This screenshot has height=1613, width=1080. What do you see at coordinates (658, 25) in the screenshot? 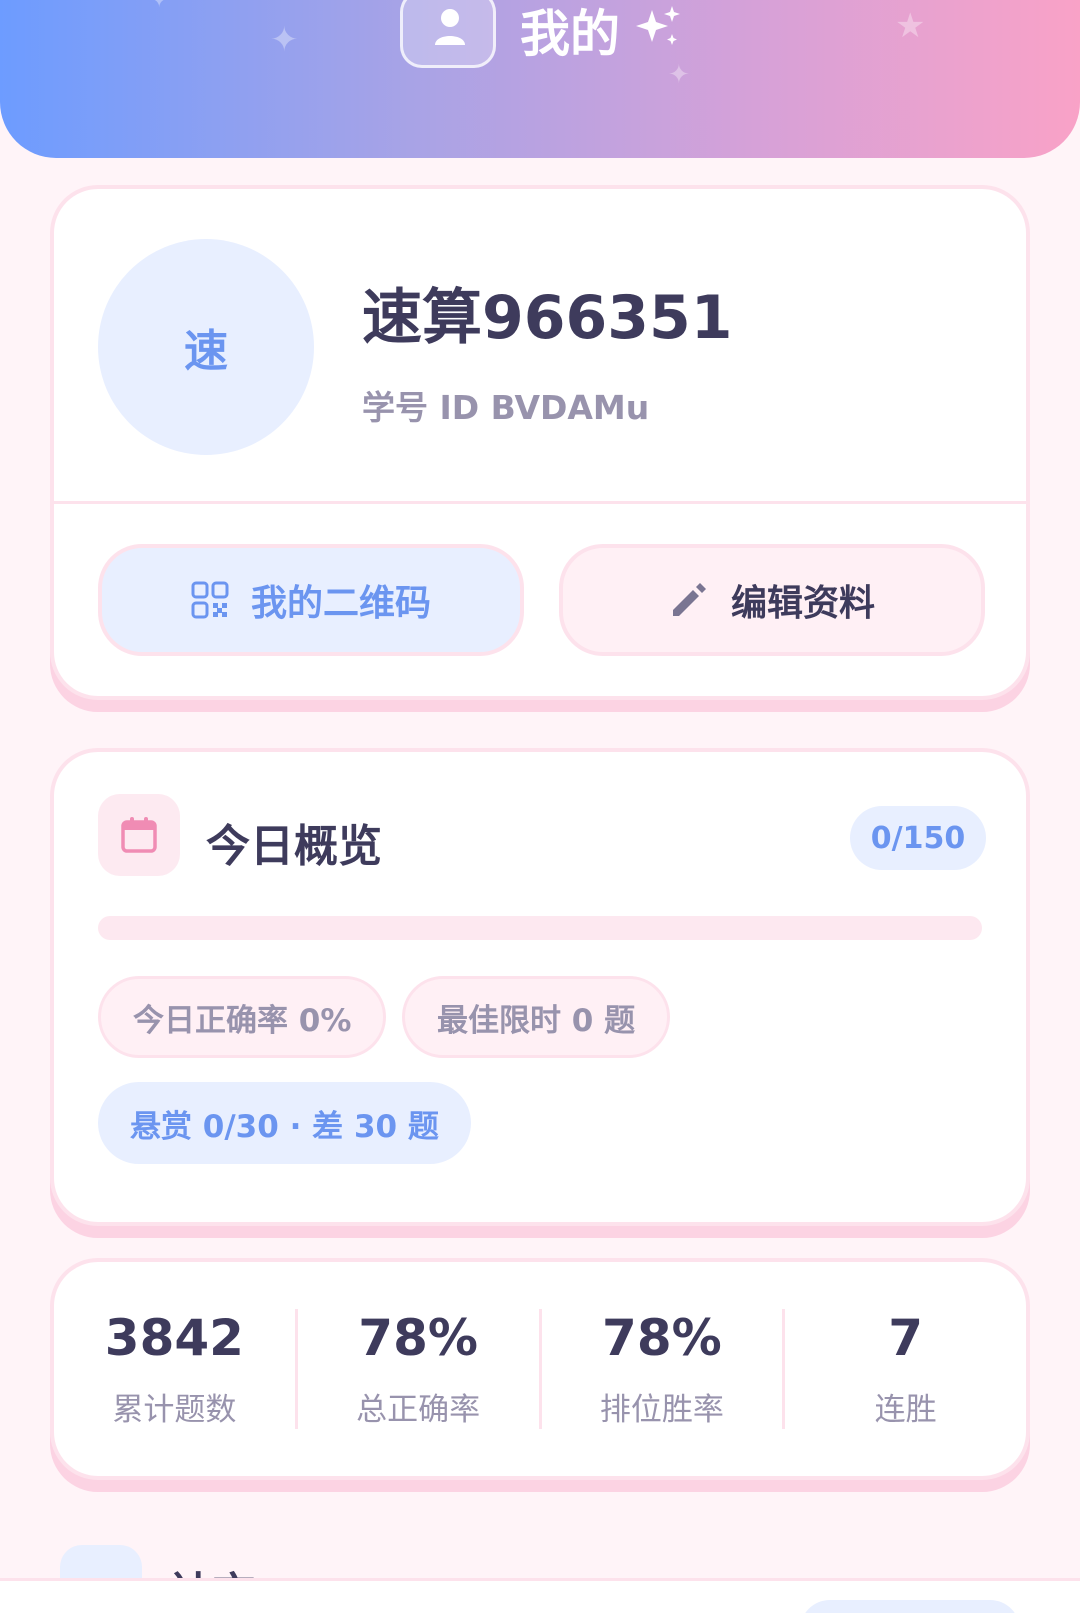
I see `sparkles-icon` at bounding box center [658, 25].